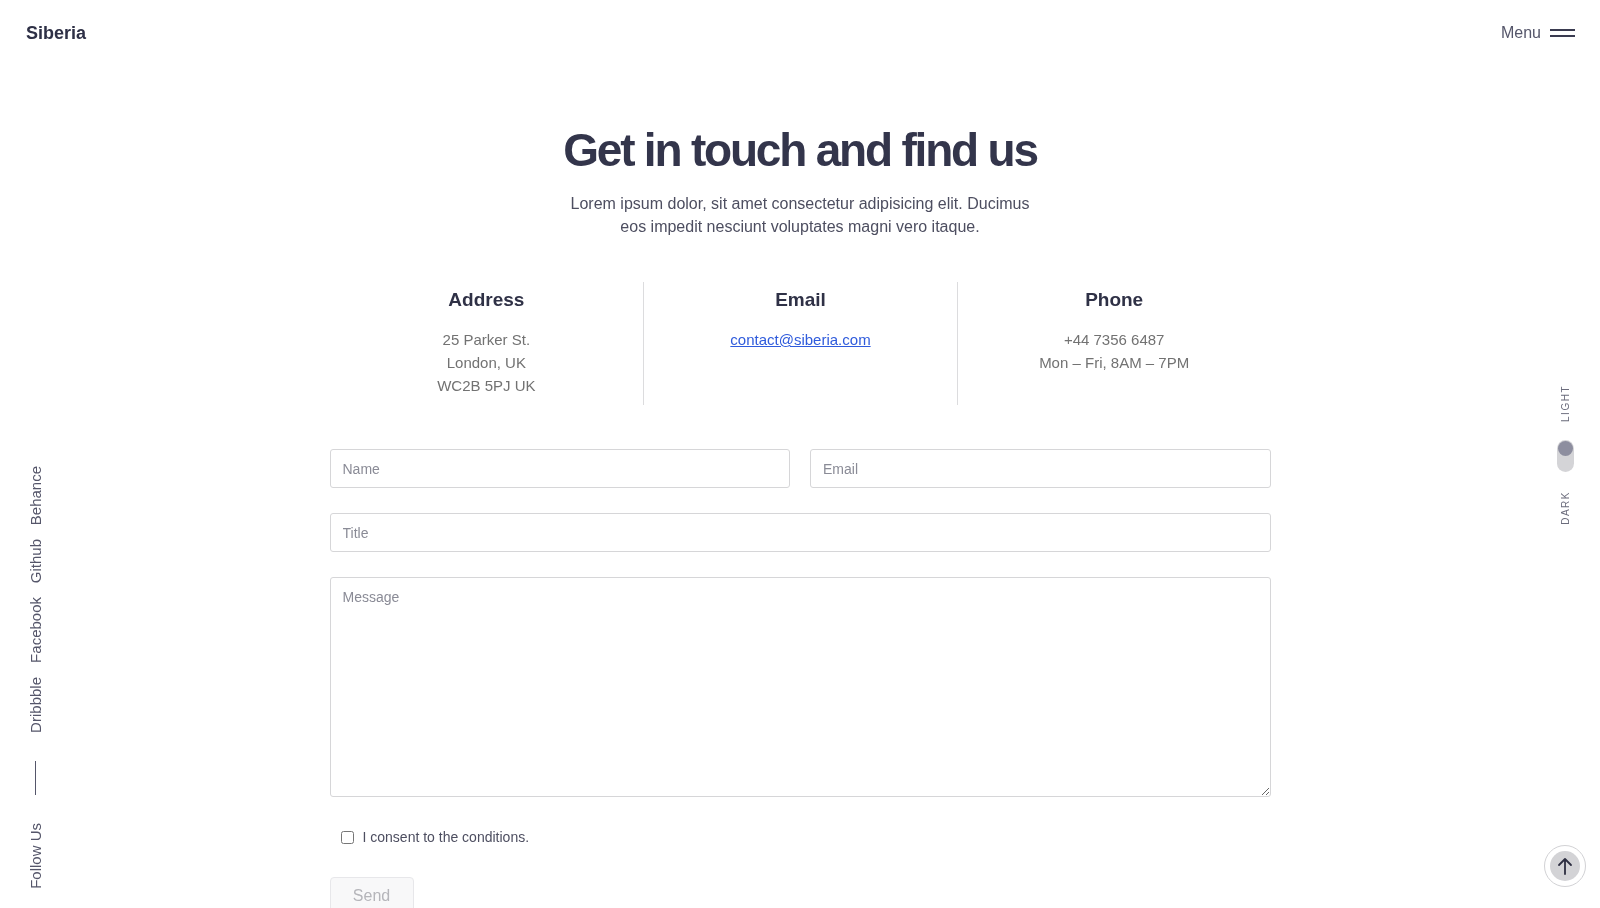  What do you see at coordinates (1114, 300) in the screenshot?
I see `contact-heading: Phone` at bounding box center [1114, 300].